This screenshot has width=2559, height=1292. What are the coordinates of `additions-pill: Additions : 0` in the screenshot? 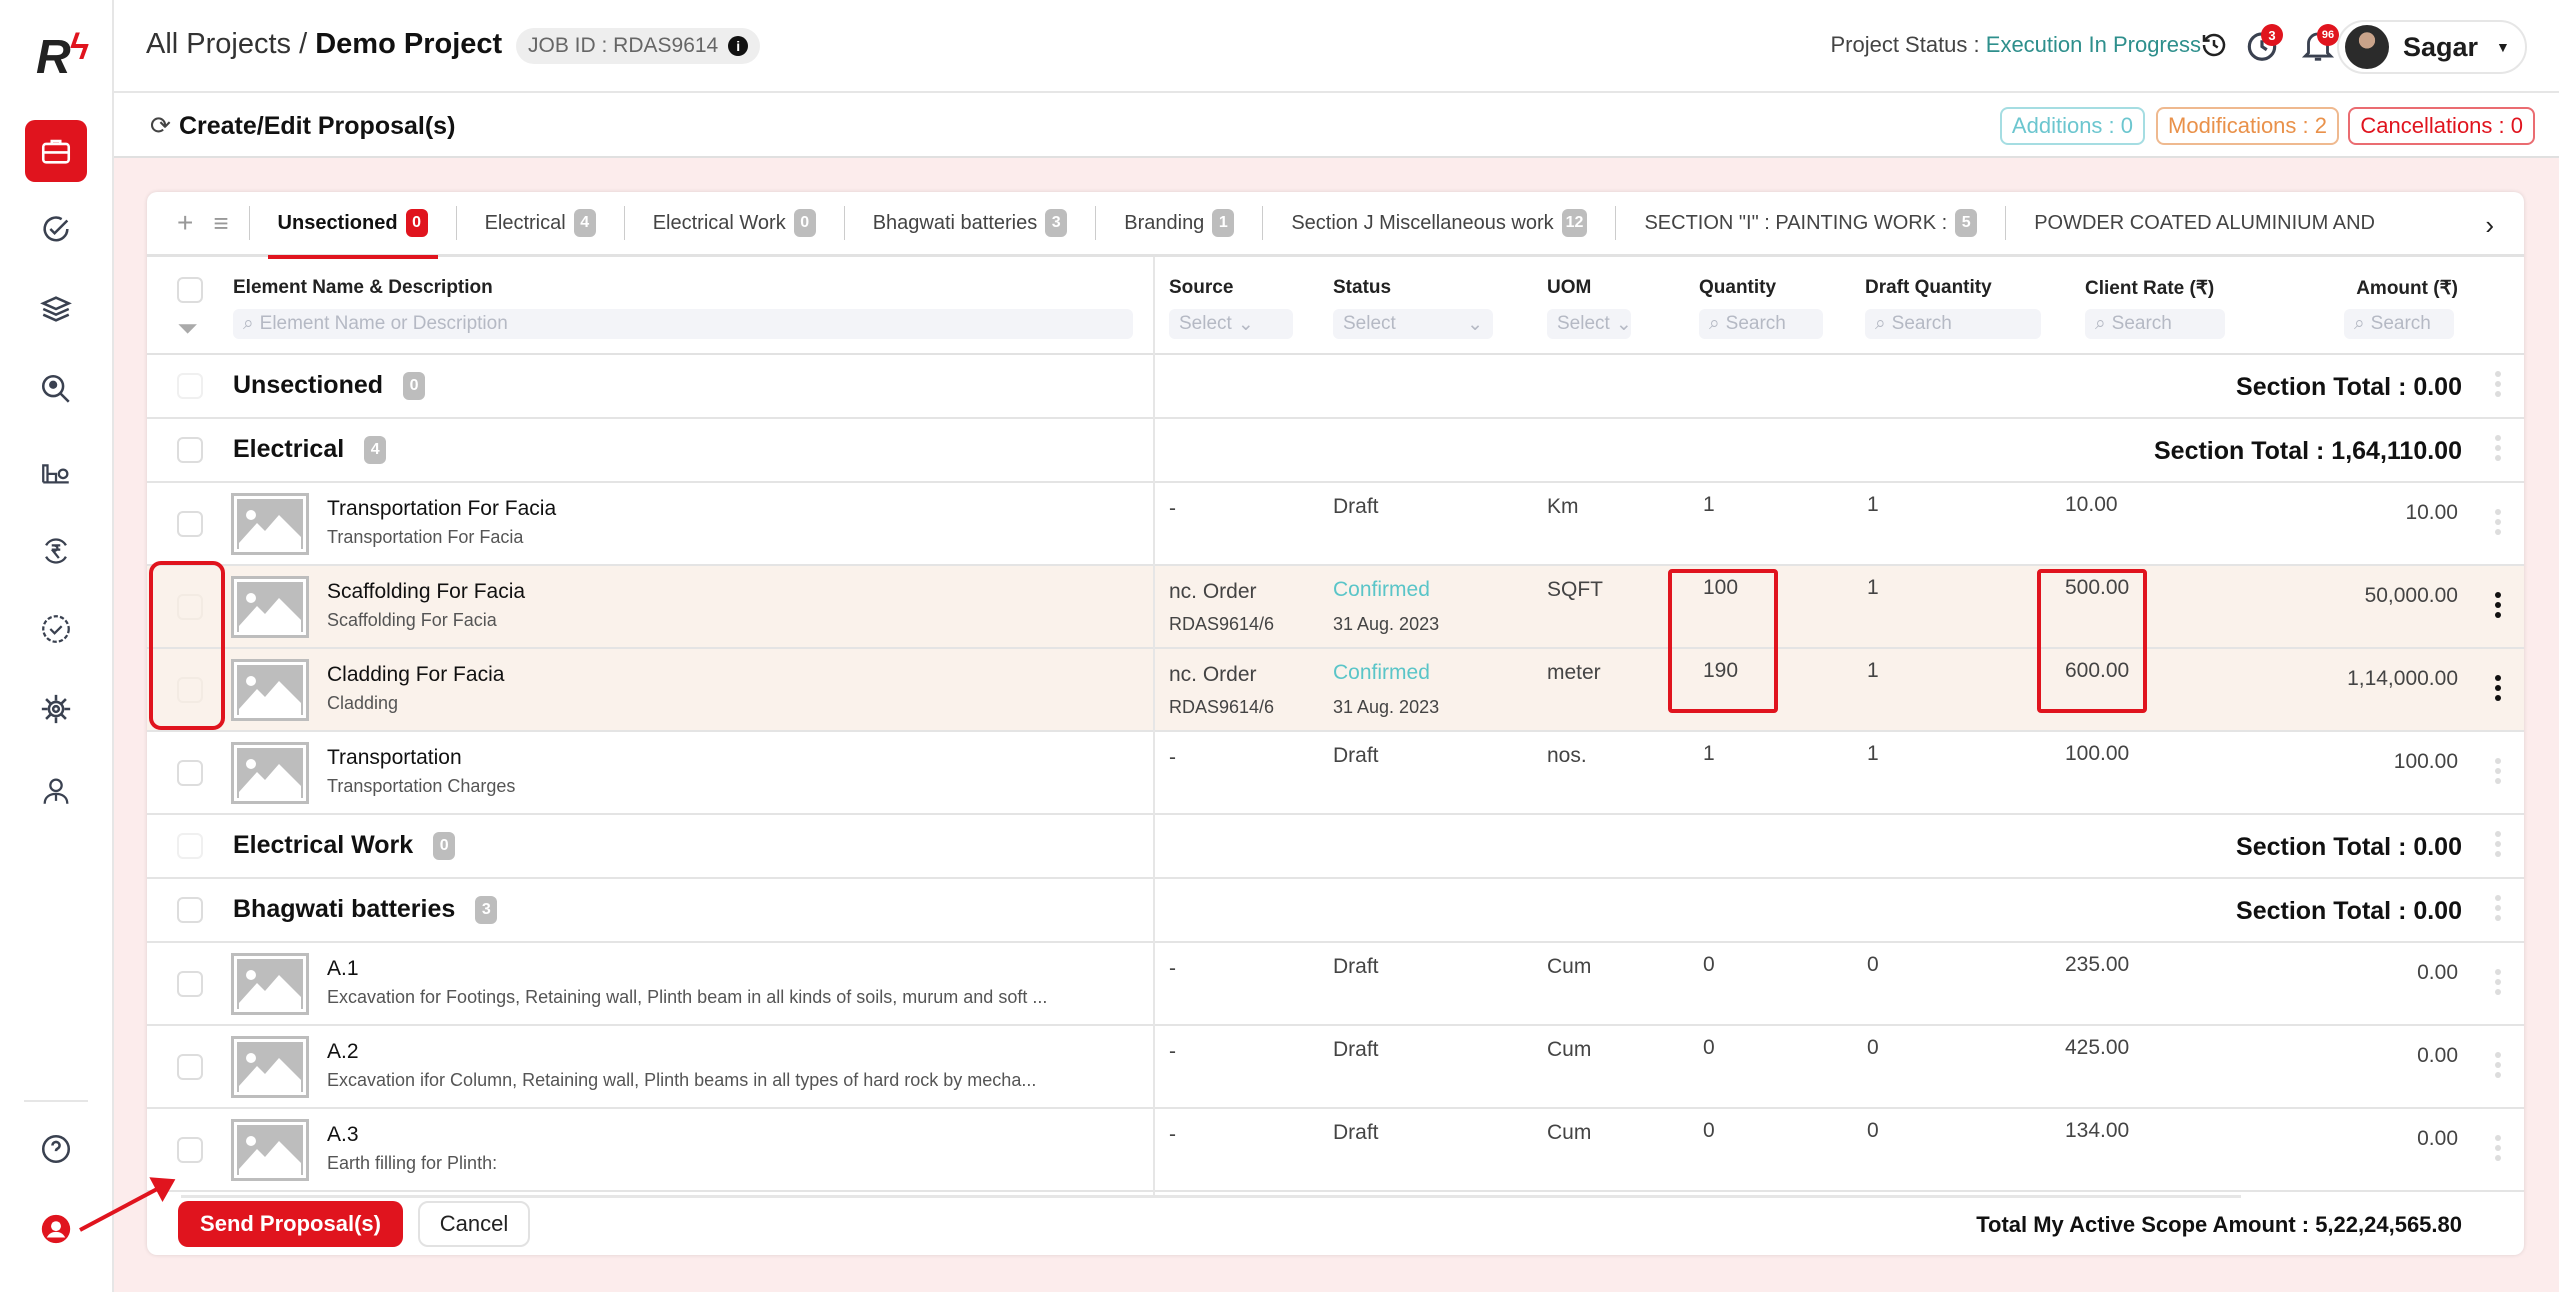 It's located at (2072, 126).